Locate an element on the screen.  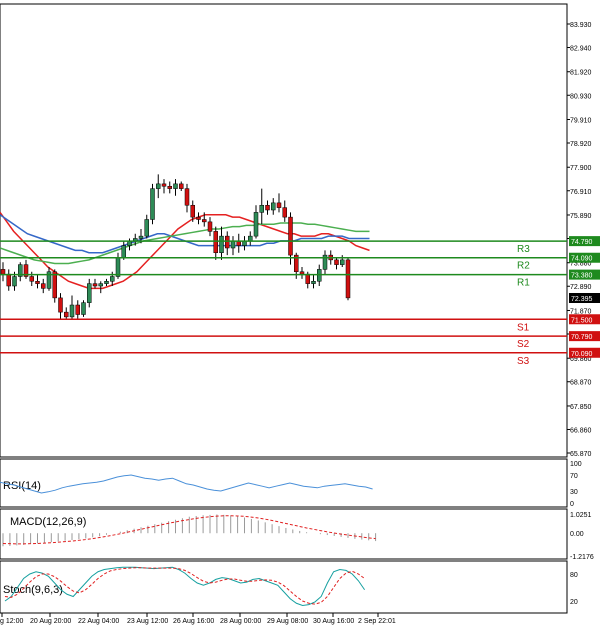
macd-label: MACD(12,26,9) is located at coordinates (48, 522).